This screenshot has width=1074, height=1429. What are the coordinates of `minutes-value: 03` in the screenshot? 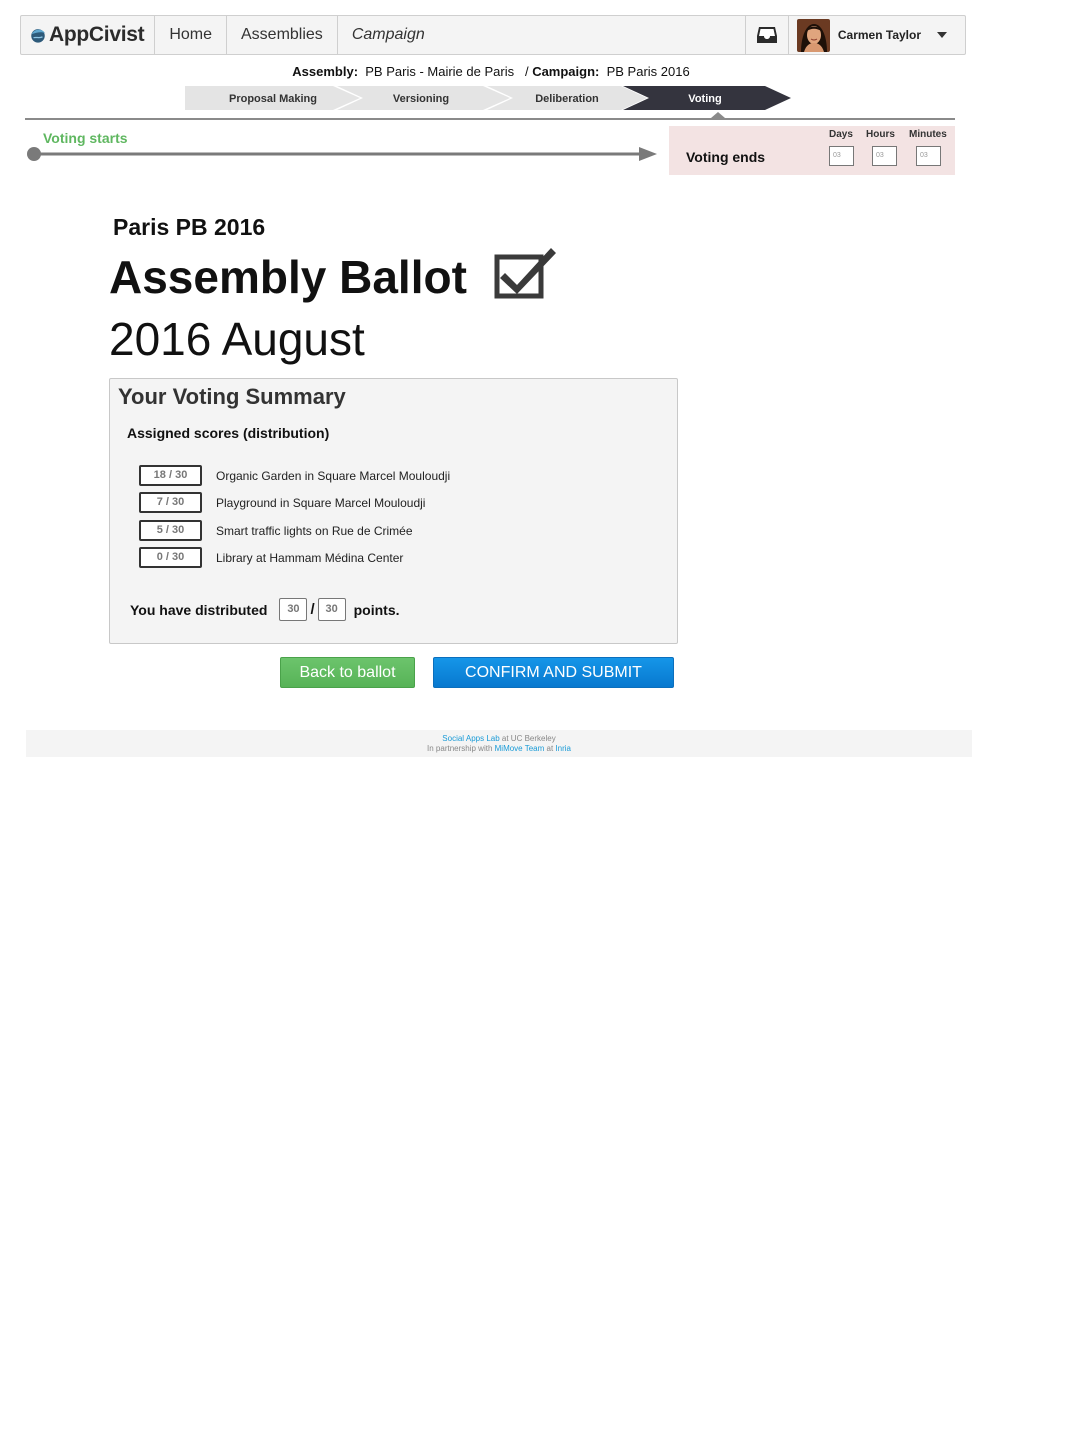 It's located at (928, 156).